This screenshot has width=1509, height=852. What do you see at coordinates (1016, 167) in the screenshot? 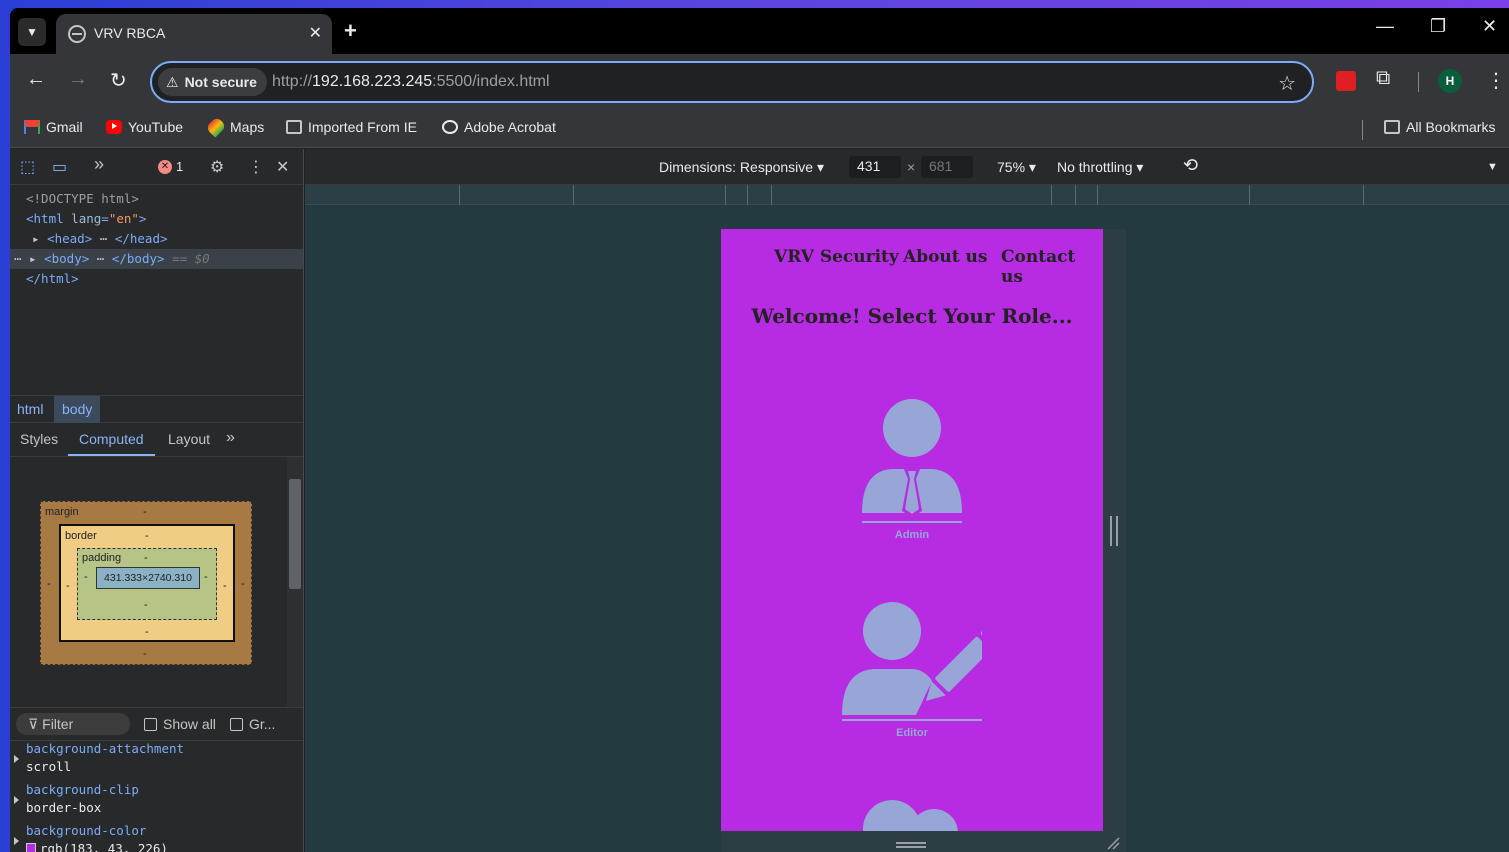
I see `zoom-dropdown: 75% ▾` at bounding box center [1016, 167].